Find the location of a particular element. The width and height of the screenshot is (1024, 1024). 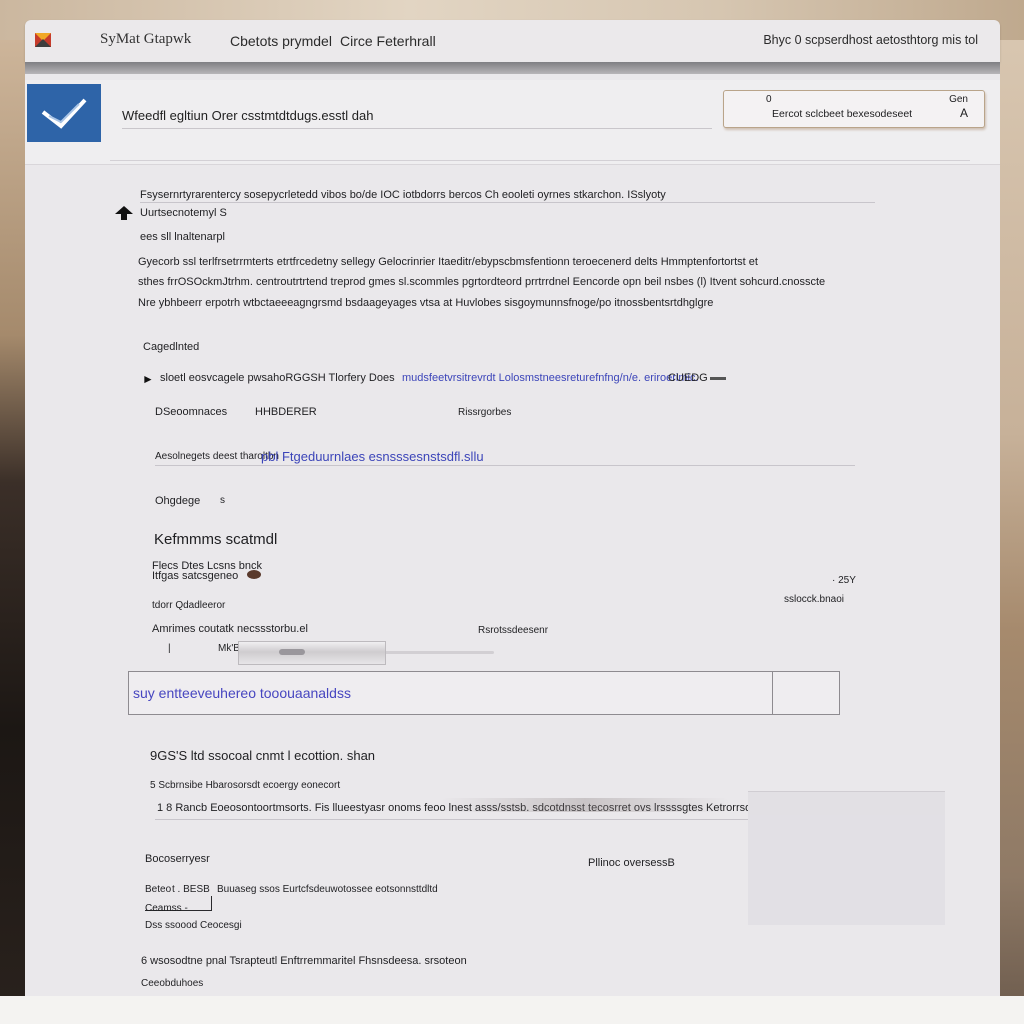

footer-panel is located at coordinates (846, 870).